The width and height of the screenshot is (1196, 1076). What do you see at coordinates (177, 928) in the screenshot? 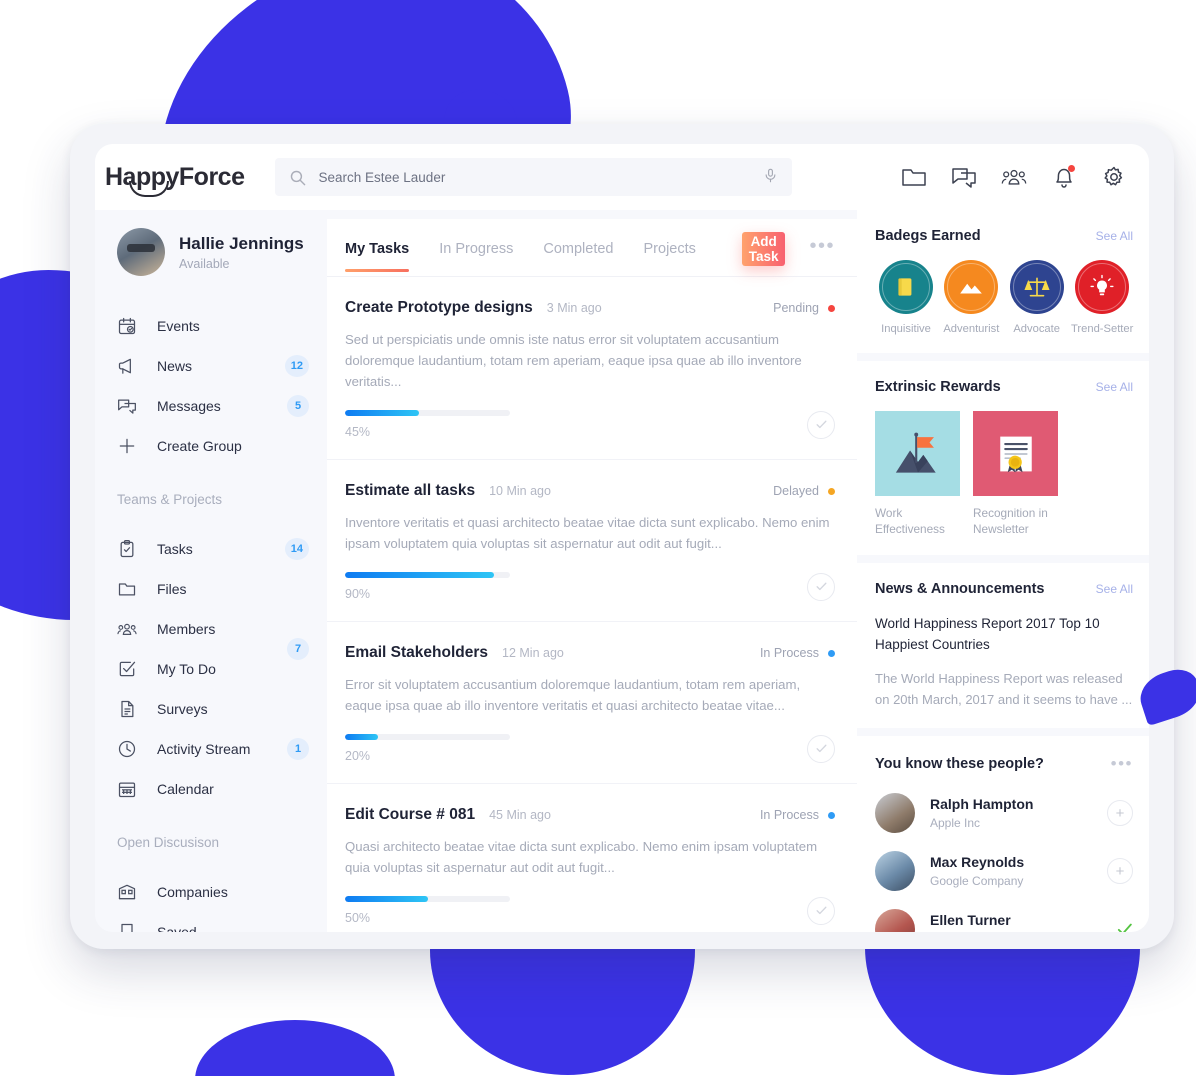
I see `sidebar-item-label: Saved` at bounding box center [177, 928].